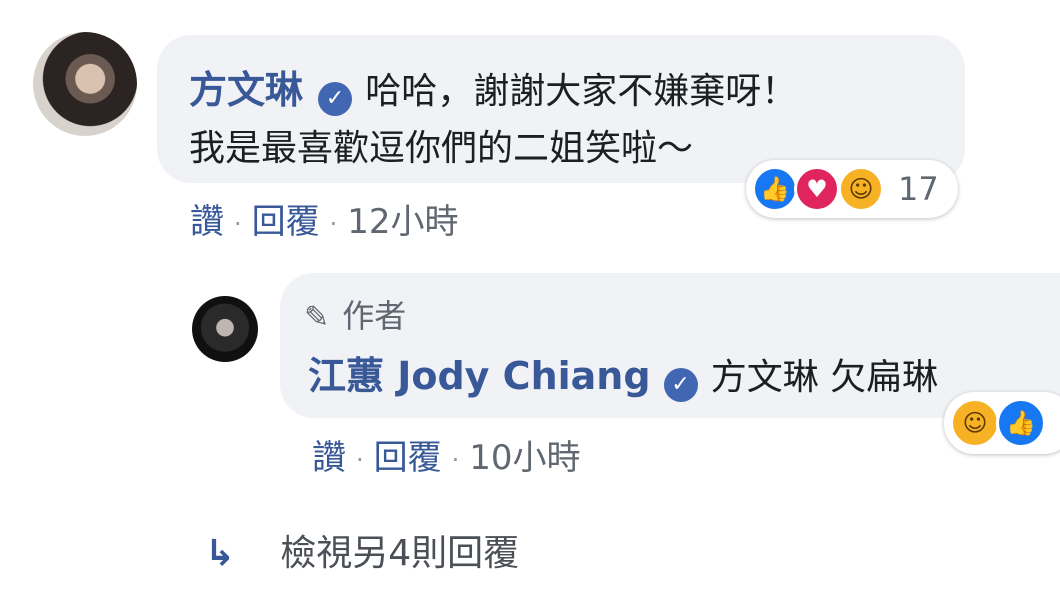 This screenshot has height=596, width=1060. Describe the element at coordinates (225, 329) in the screenshot. I see `reply-avatar` at that location.